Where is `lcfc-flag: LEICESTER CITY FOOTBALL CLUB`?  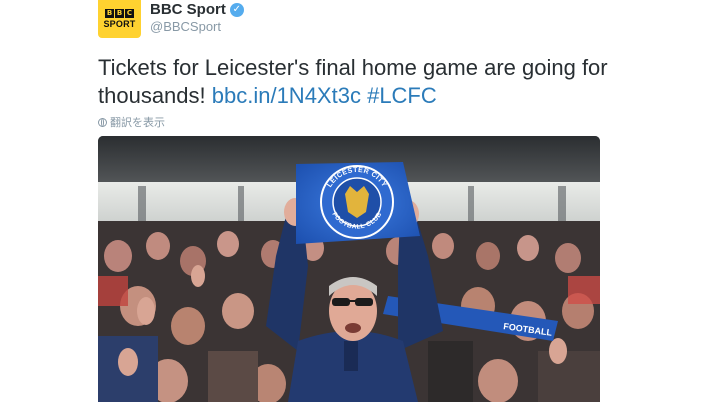 lcfc-flag: LEICESTER CITY FOOTBALL CLUB is located at coordinates (358, 203).